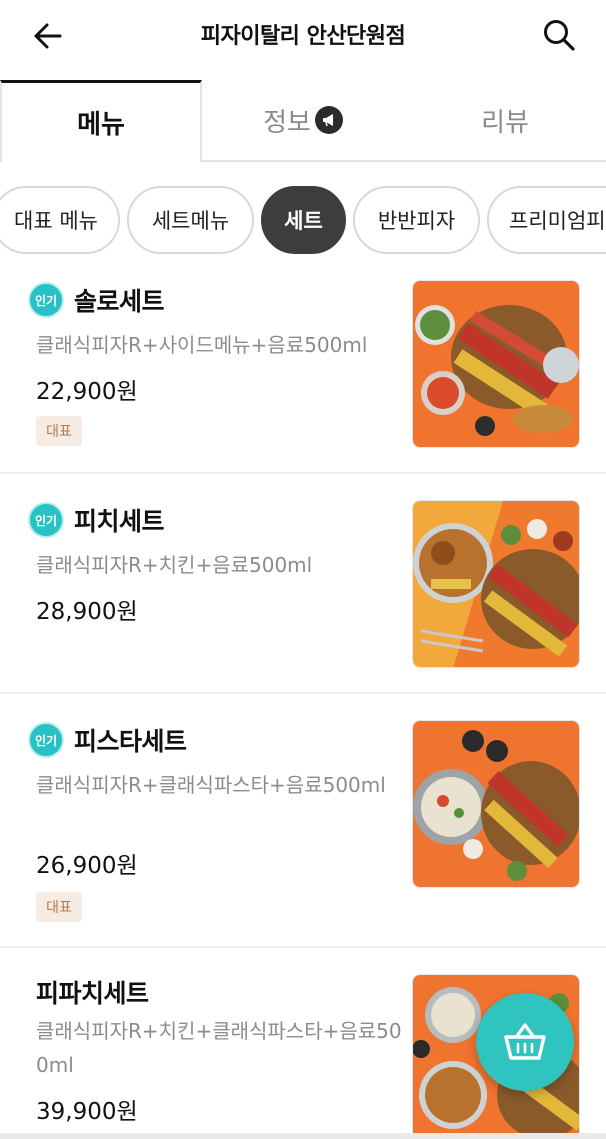 The width and height of the screenshot is (606, 1139). Describe the element at coordinates (119, 301) in the screenshot. I see `item-name: 솔로세트` at that location.